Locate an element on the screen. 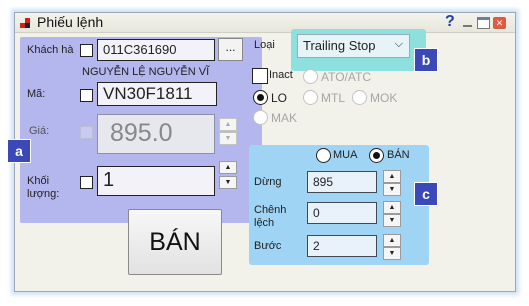 The width and height of the screenshot is (529, 306). symbol-checkbox is located at coordinates (86, 95).